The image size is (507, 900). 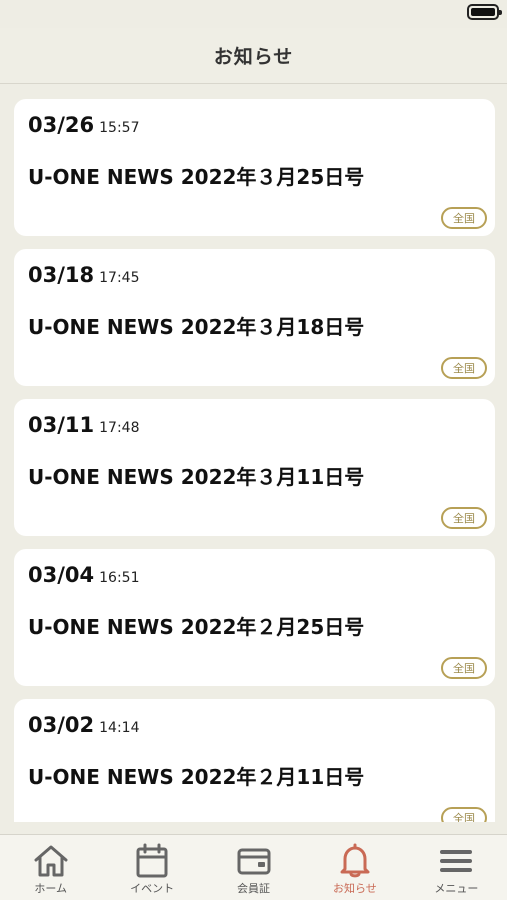 I want to click on calendar-icon, so click(x=152, y=860).